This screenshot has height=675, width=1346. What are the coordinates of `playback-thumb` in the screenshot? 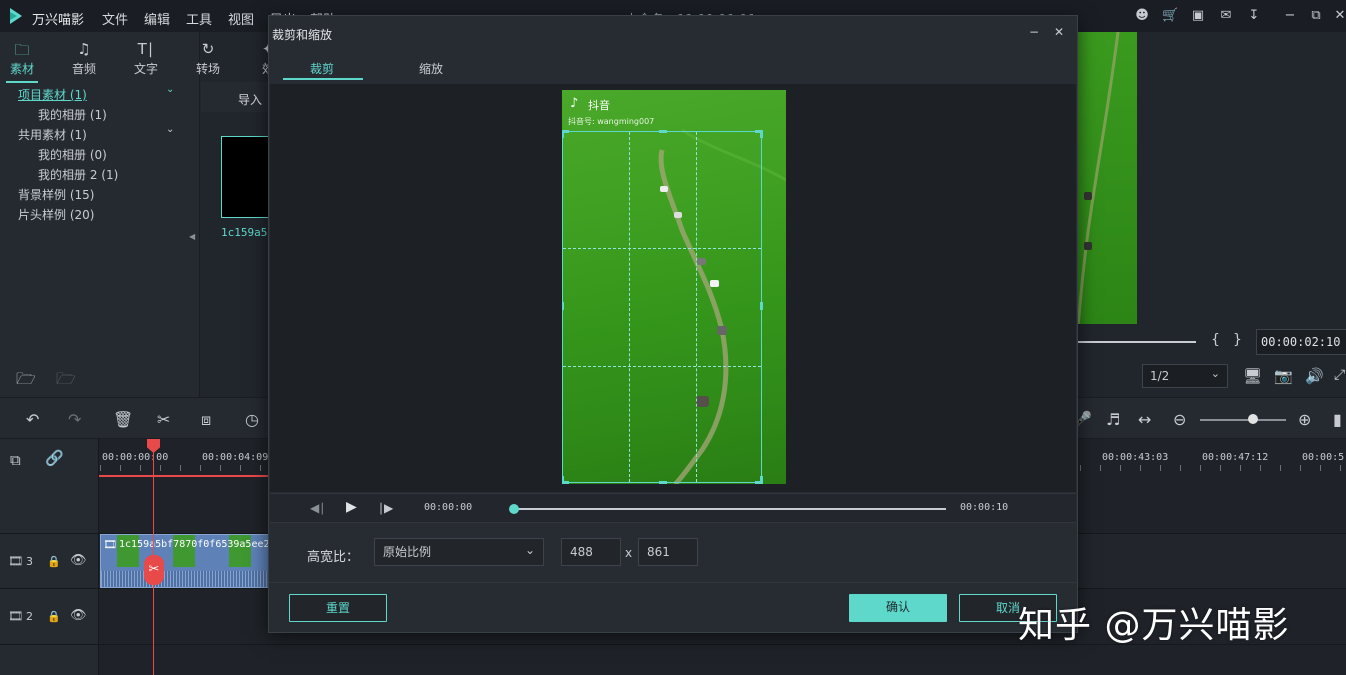 It's located at (514, 509).